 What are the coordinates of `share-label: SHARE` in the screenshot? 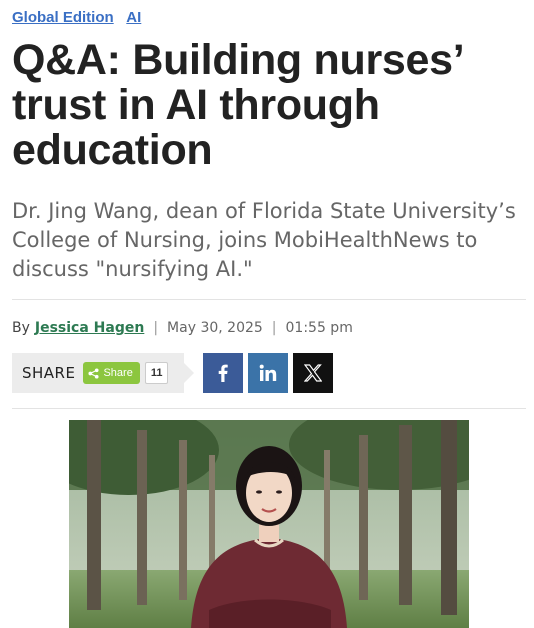 It's located at (49, 373).